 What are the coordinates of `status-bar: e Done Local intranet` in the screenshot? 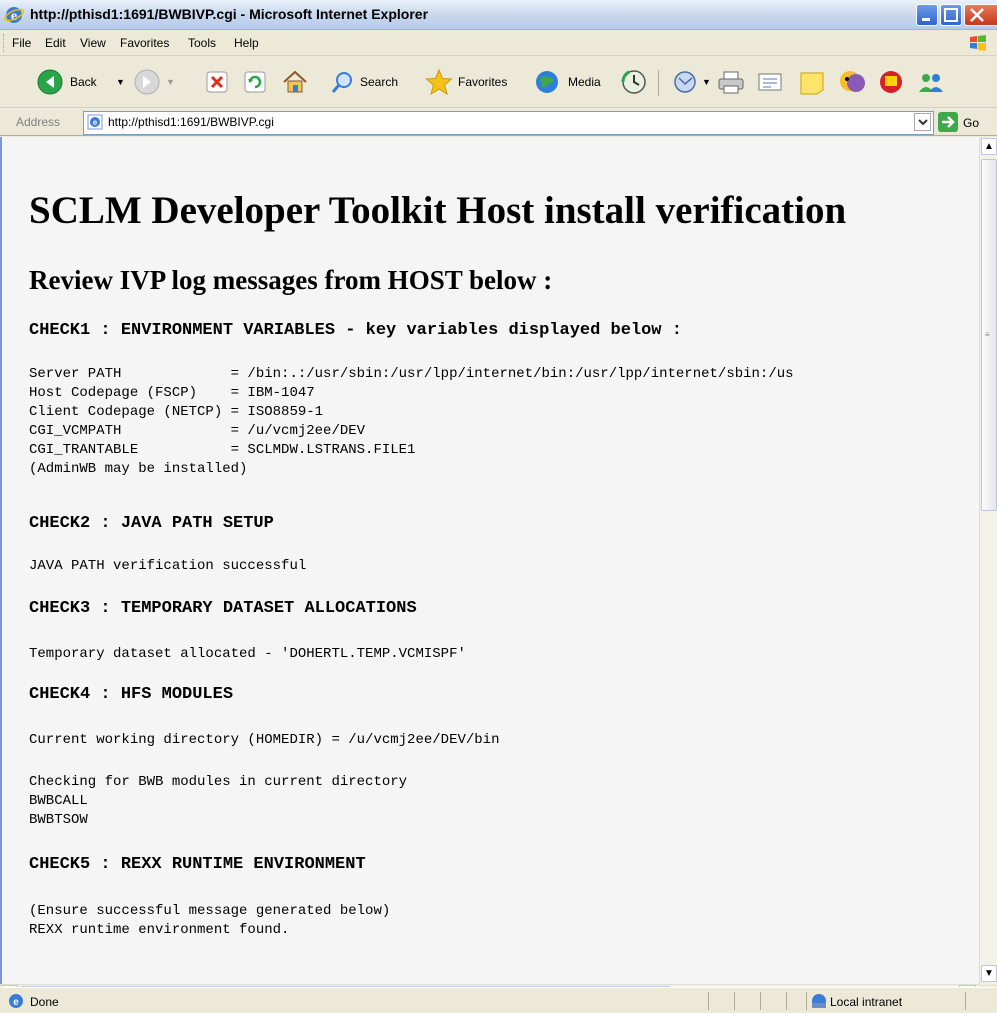 It's located at (498, 1000).